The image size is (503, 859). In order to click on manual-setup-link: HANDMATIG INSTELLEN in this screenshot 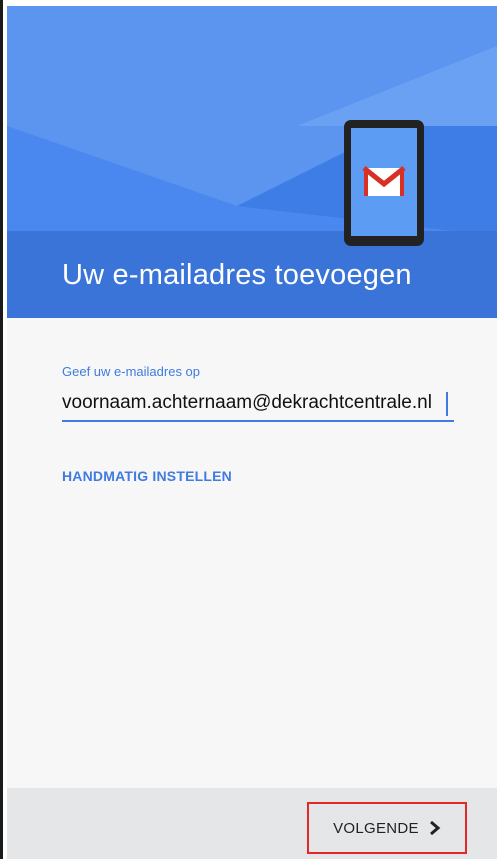, I will do `click(147, 476)`.